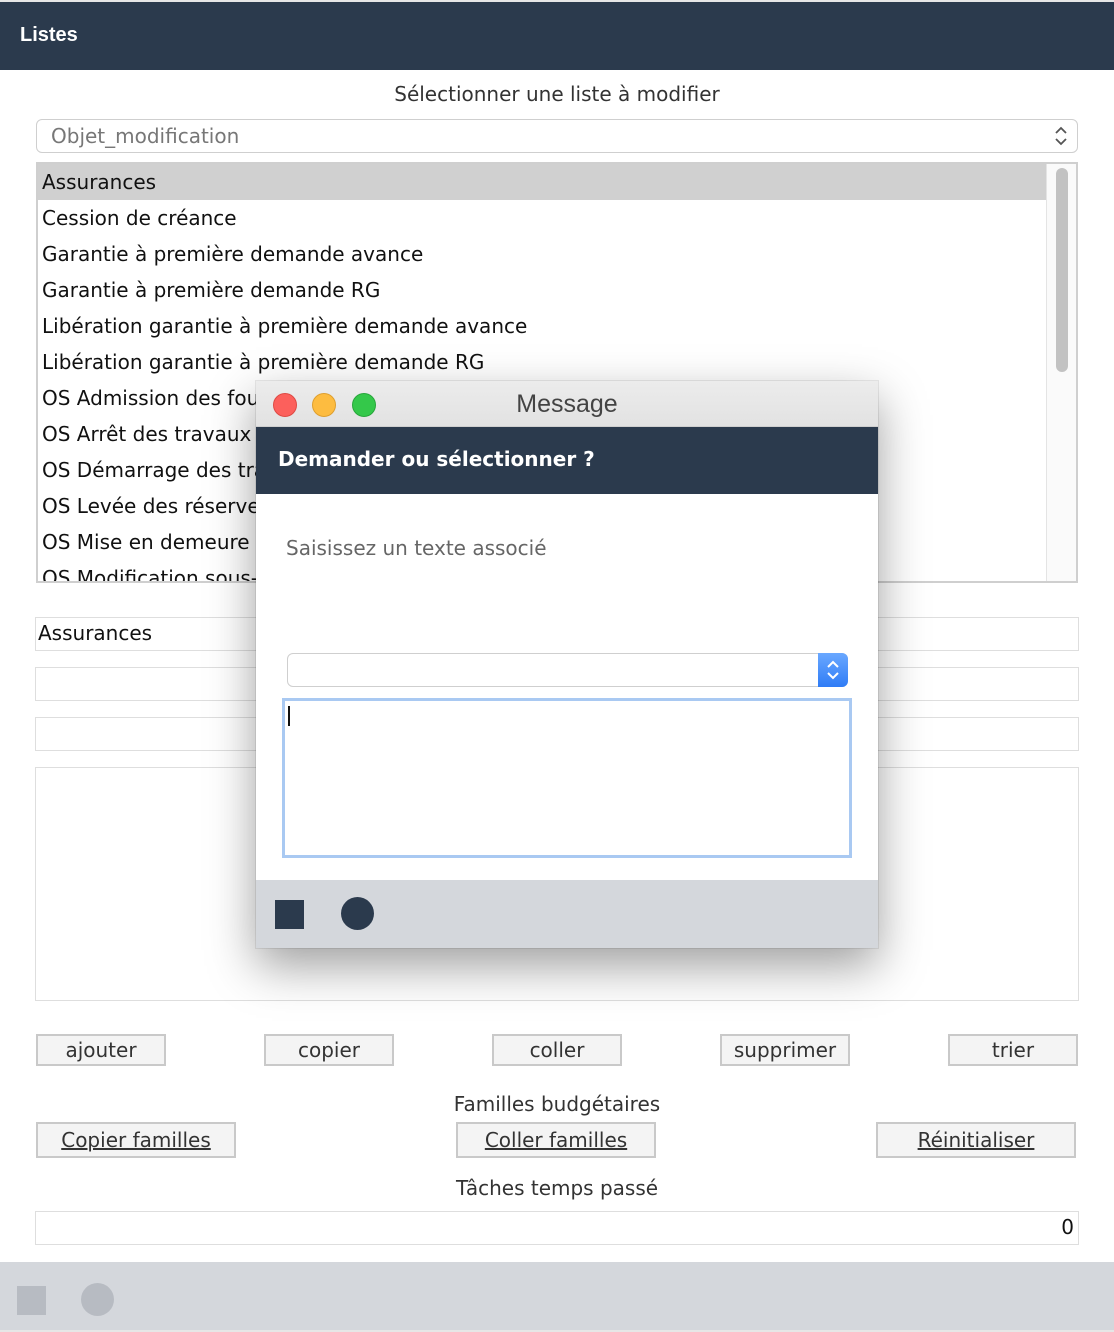 This screenshot has width=1114, height=1332. Describe the element at coordinates (145, 136) in the screenshot. I see `list-selector-value: Objet_modification` at that location.